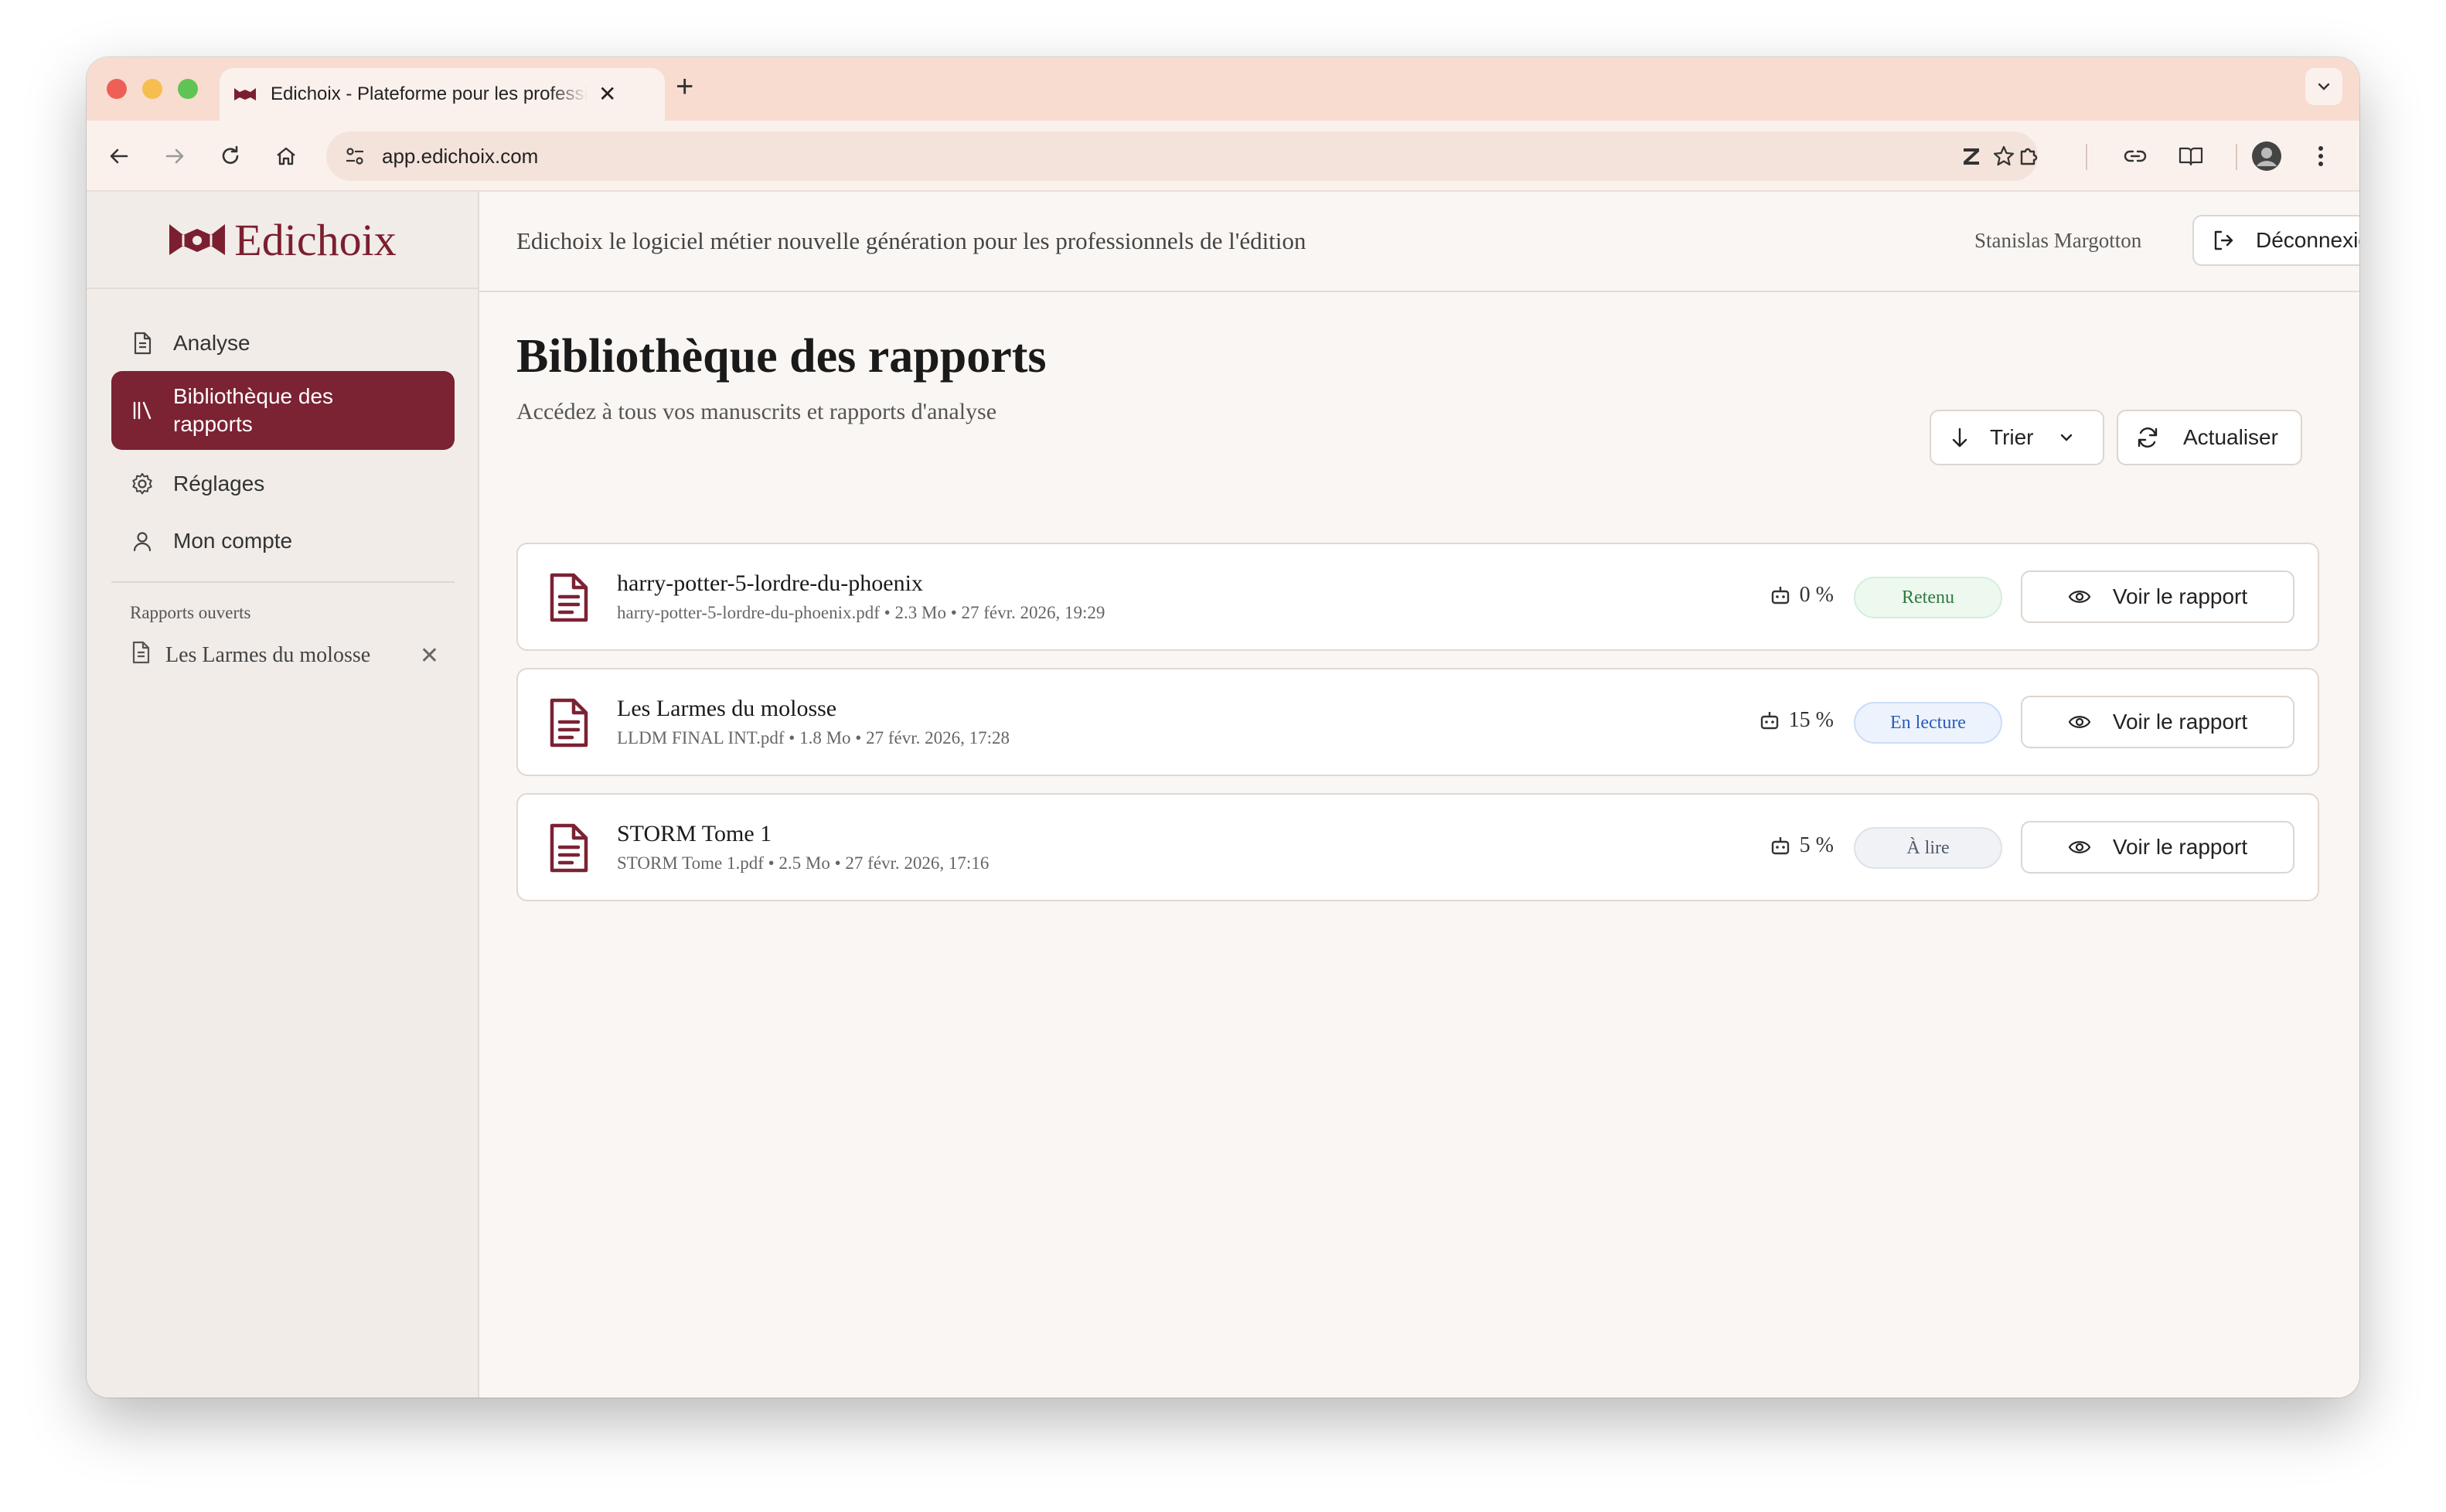 The height and width of the screenshot is (1512, 2446). Describe the element at coordinates (142, 484) in the screenshot. I see `gear-icon` at that location.